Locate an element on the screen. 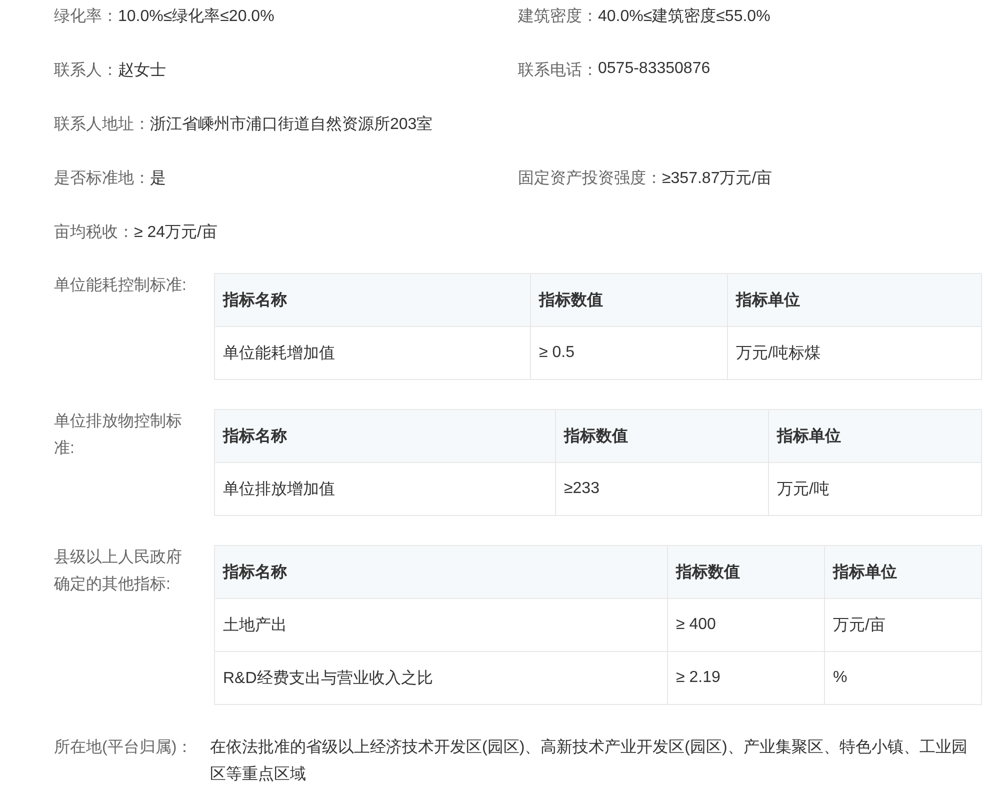  table-cell: 单位排放增加值 is located at coordinates (385, 489).